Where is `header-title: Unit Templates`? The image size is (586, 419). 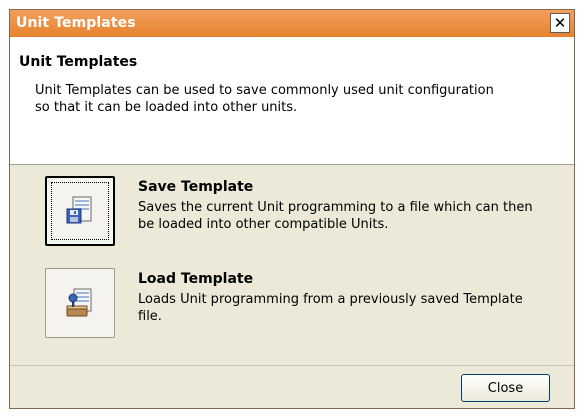 header-title: Unit Templates is located at coordinates (78, 62).